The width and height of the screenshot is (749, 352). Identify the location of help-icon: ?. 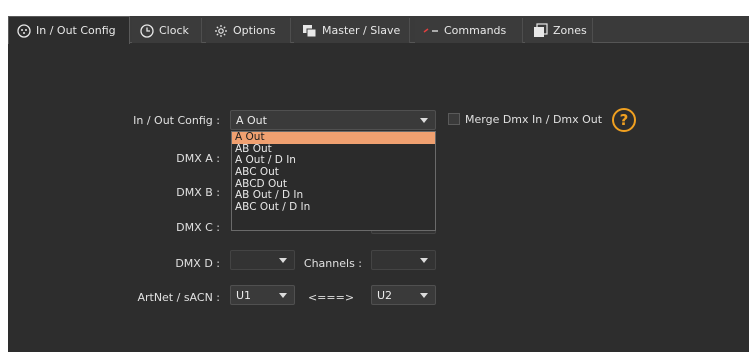
(624, 120).